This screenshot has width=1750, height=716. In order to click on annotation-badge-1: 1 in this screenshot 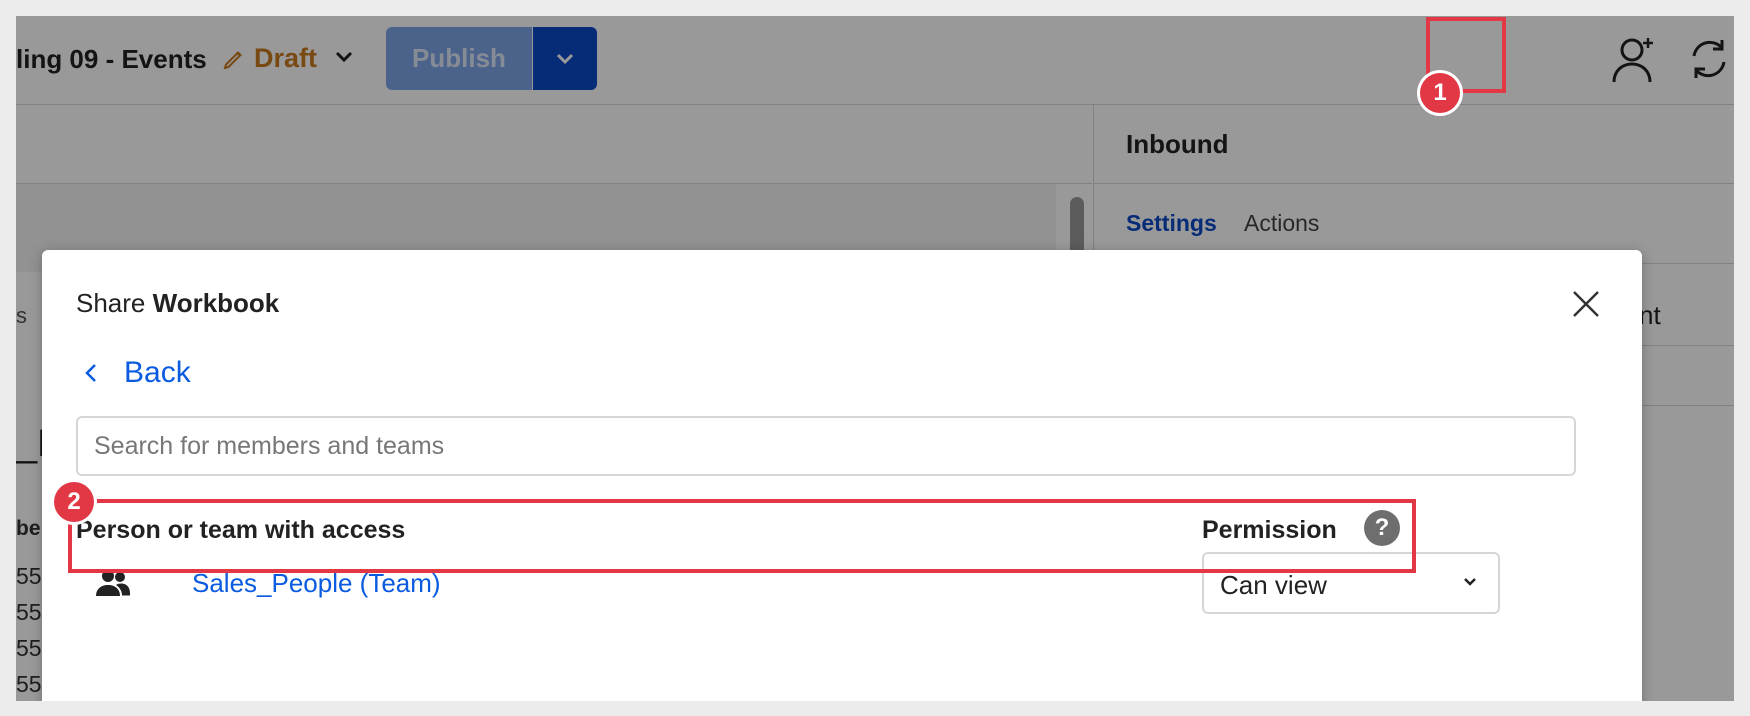, I will do `click(1440, 93)`.